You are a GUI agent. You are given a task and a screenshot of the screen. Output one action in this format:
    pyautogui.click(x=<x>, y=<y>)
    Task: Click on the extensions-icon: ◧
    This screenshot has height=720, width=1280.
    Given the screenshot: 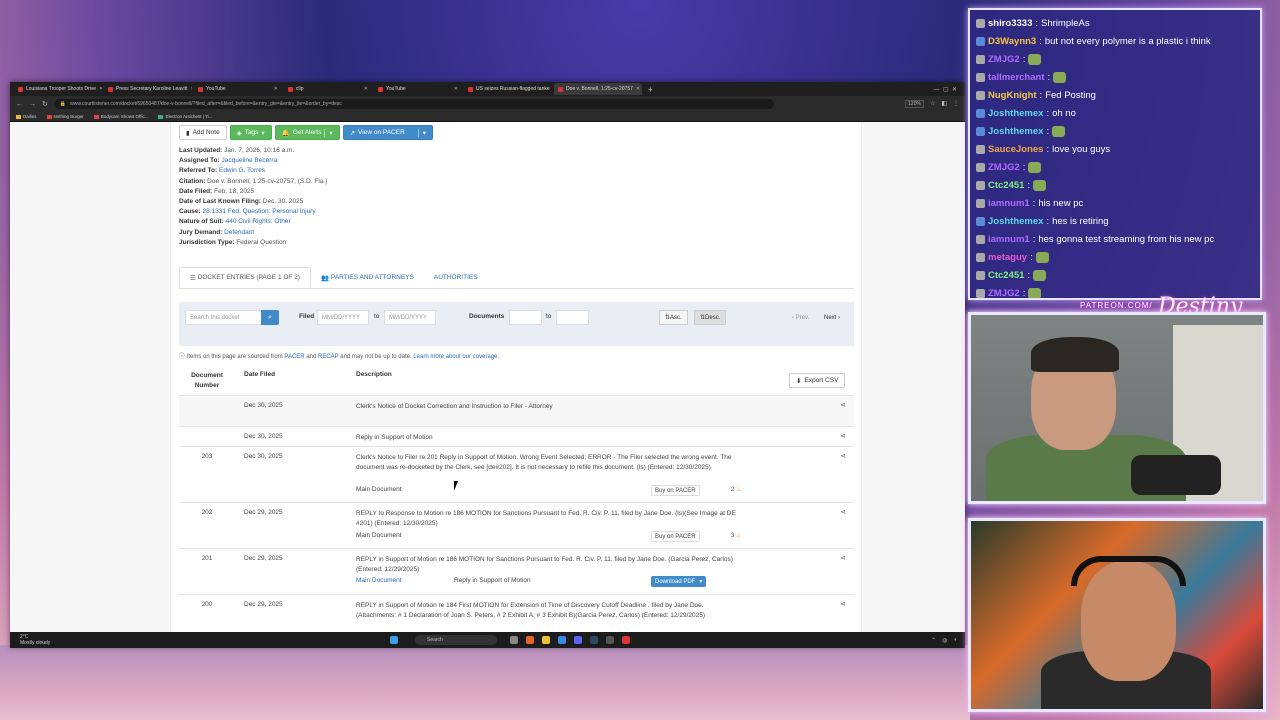 What is the action you would take?
    pyautogui.click(x=944, y=104)
    